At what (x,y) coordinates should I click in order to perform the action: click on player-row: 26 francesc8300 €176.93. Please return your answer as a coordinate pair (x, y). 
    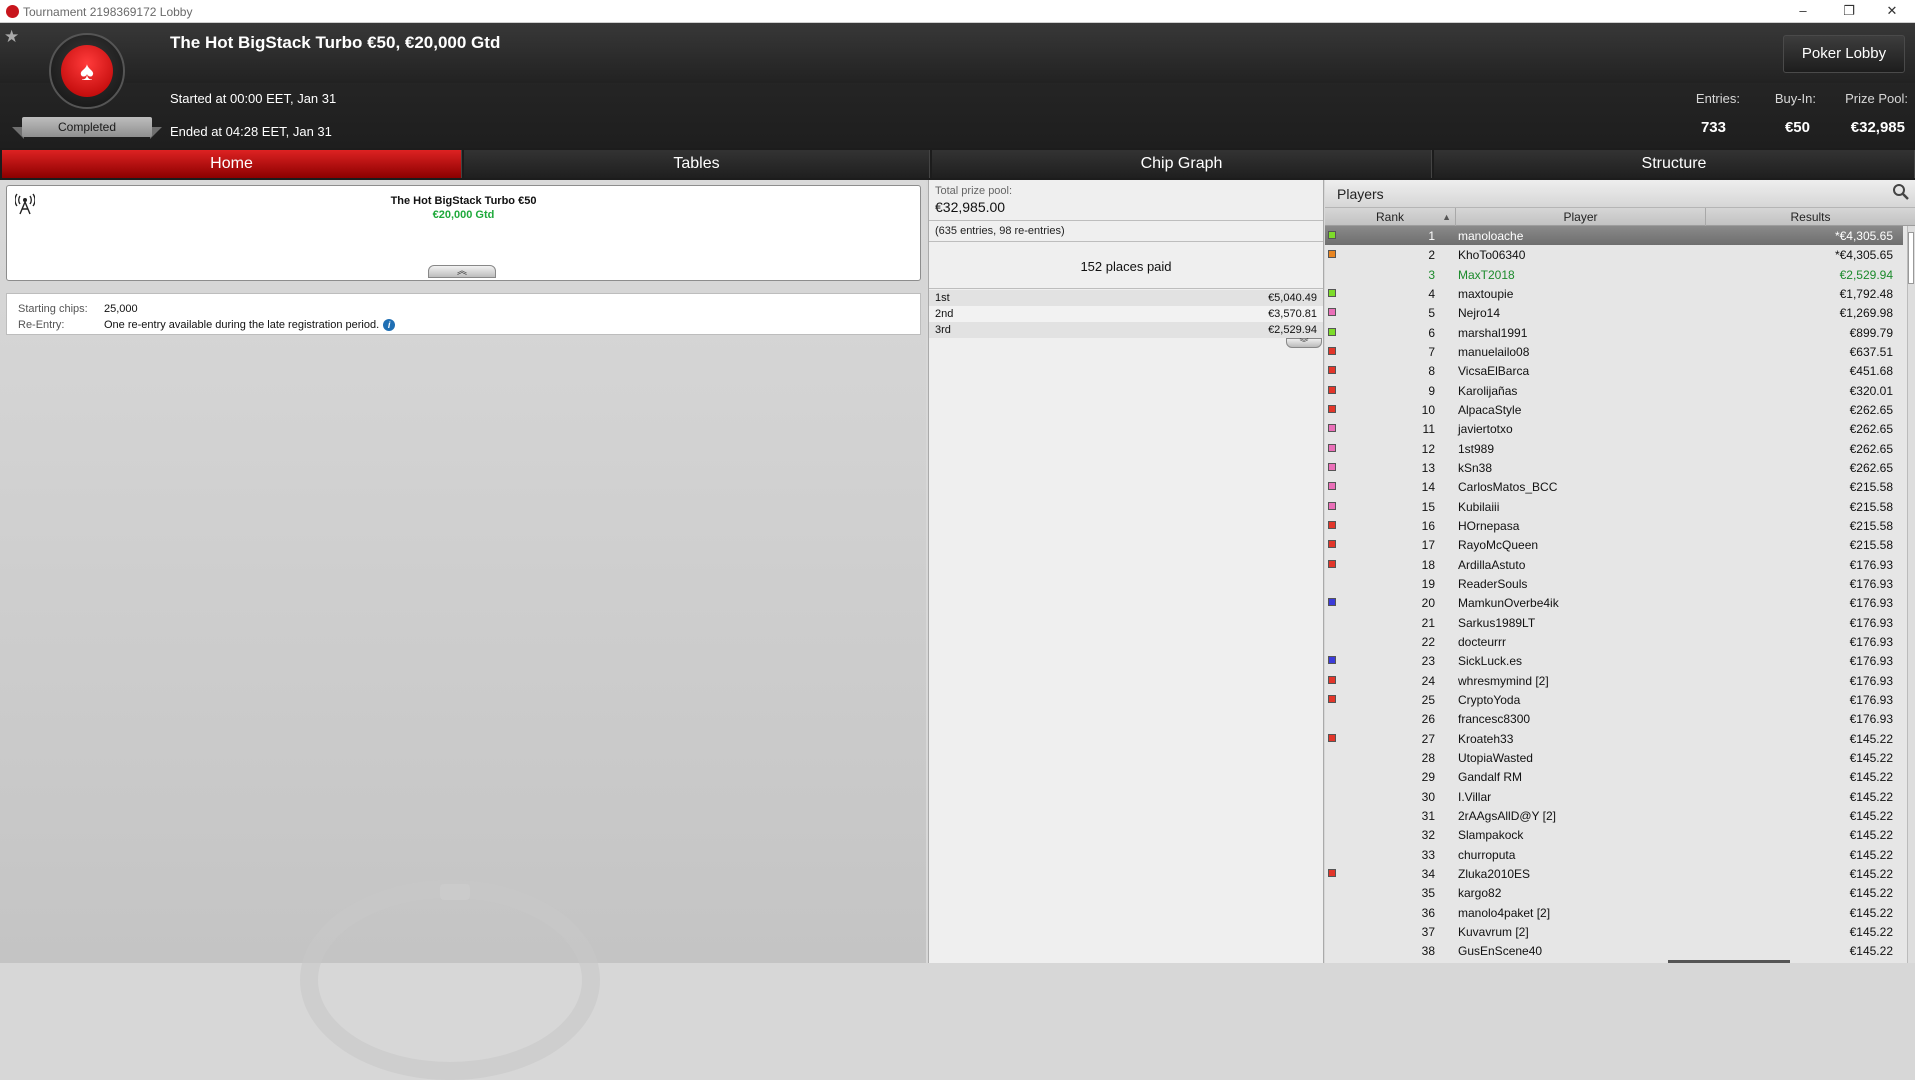
    Looking at the image, I should click on (1614, 718).